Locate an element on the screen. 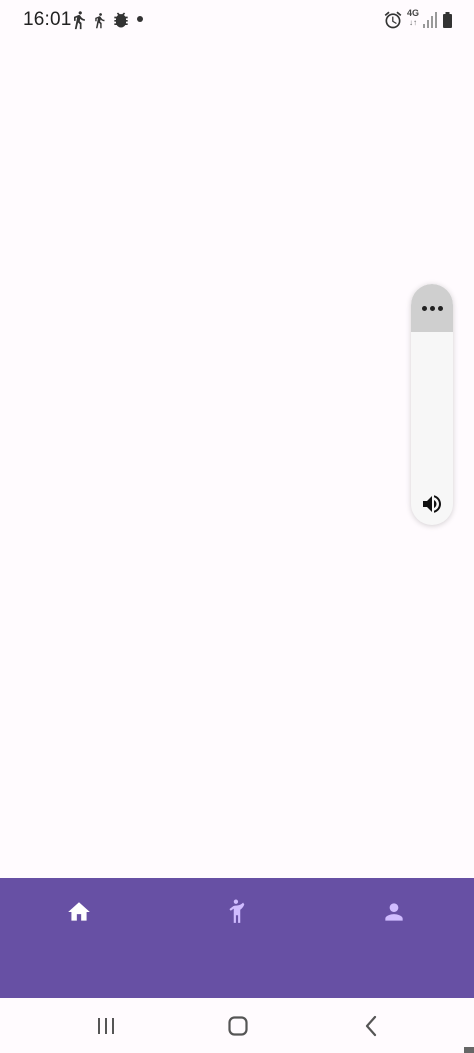  notification-dot is located at coordinates (140, 19).